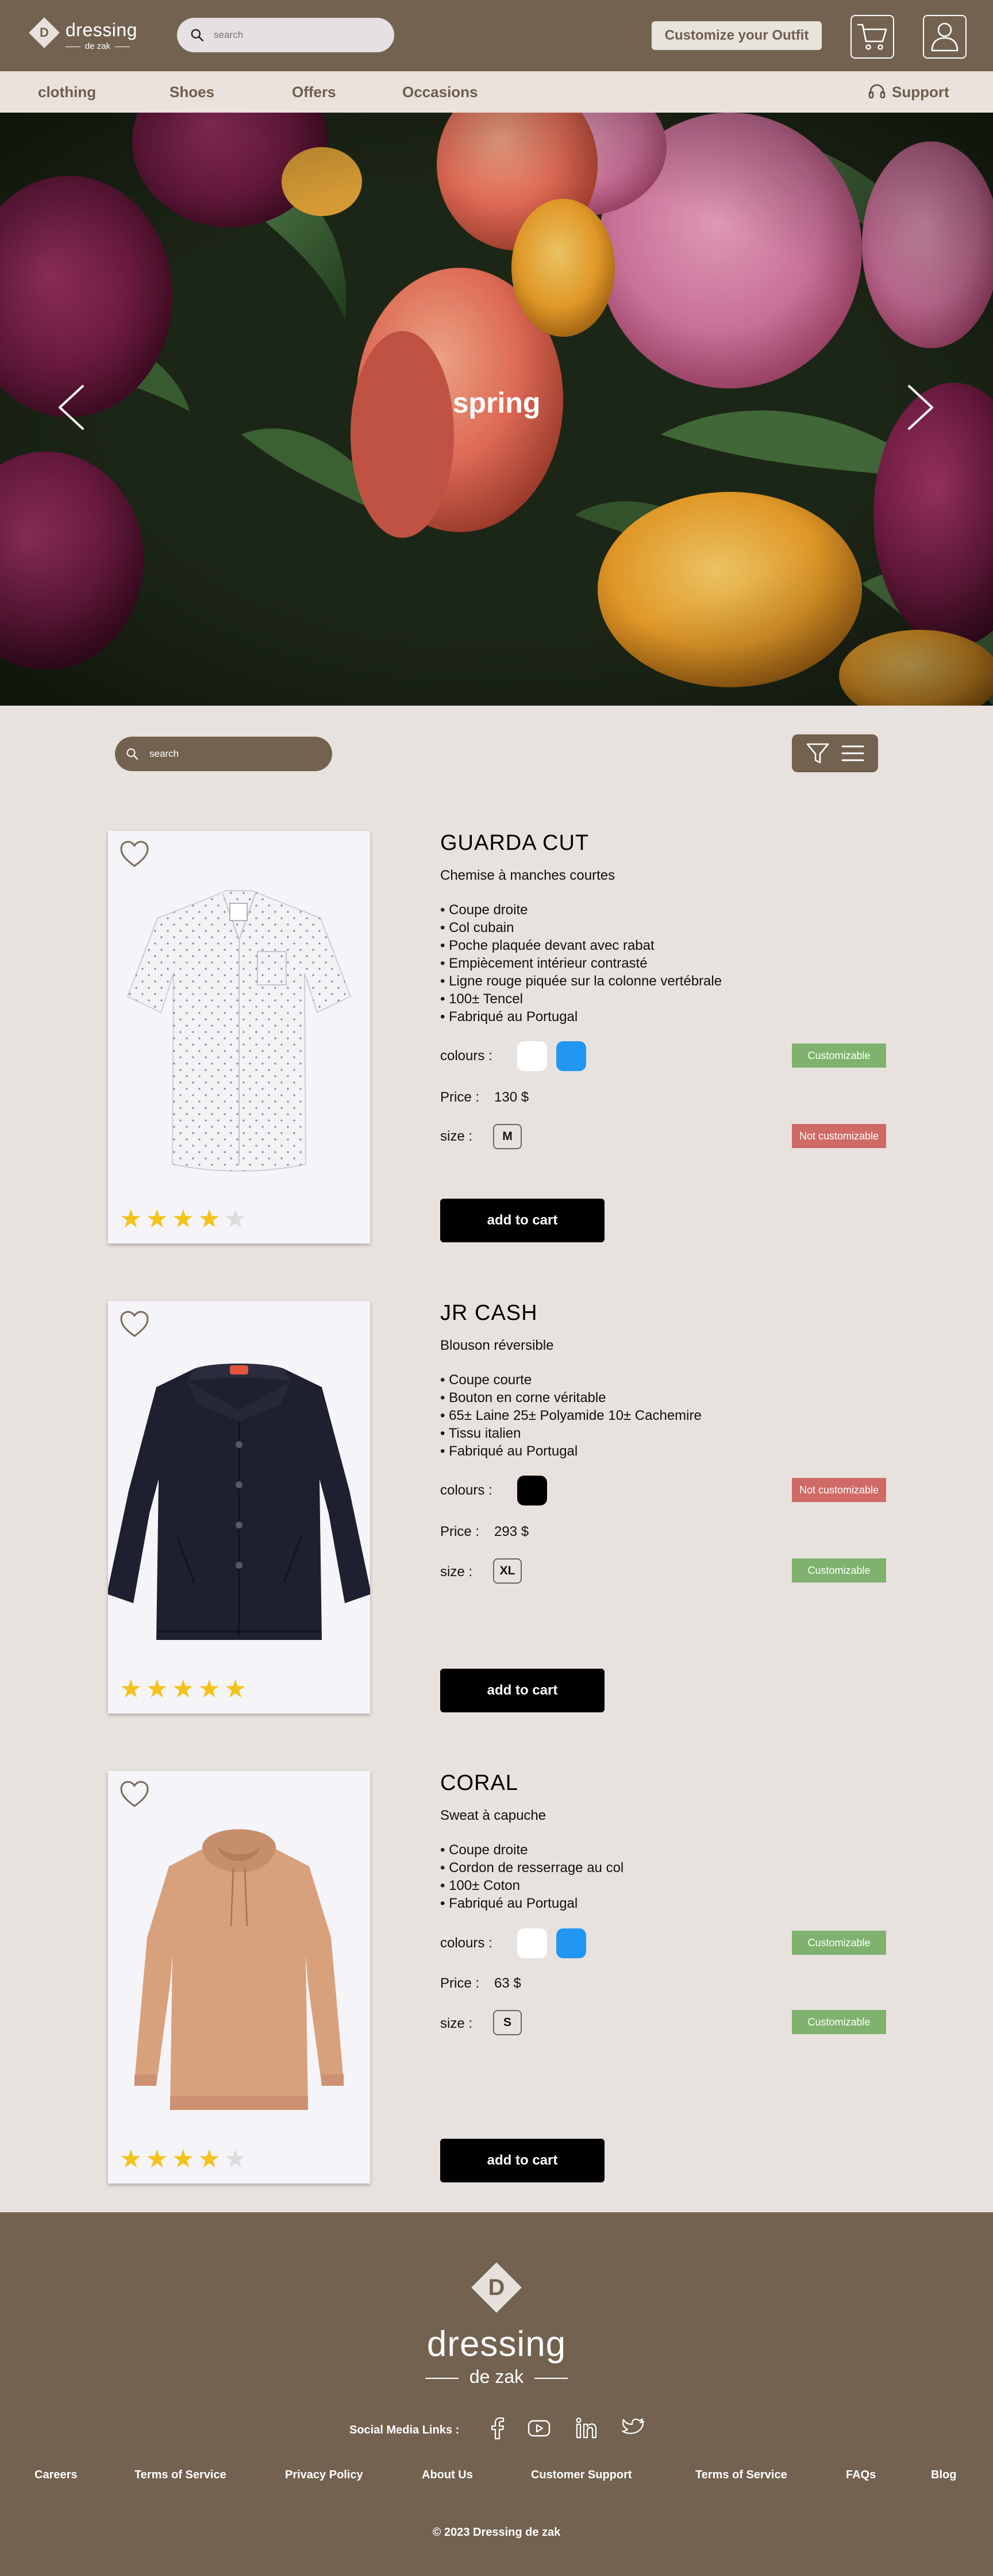 The height and width of the screenshot is (2576, 993). What do you see at coordinates (300, 35) in the screenshot?
I see `header-search-input` at bounding box center [300, 35].